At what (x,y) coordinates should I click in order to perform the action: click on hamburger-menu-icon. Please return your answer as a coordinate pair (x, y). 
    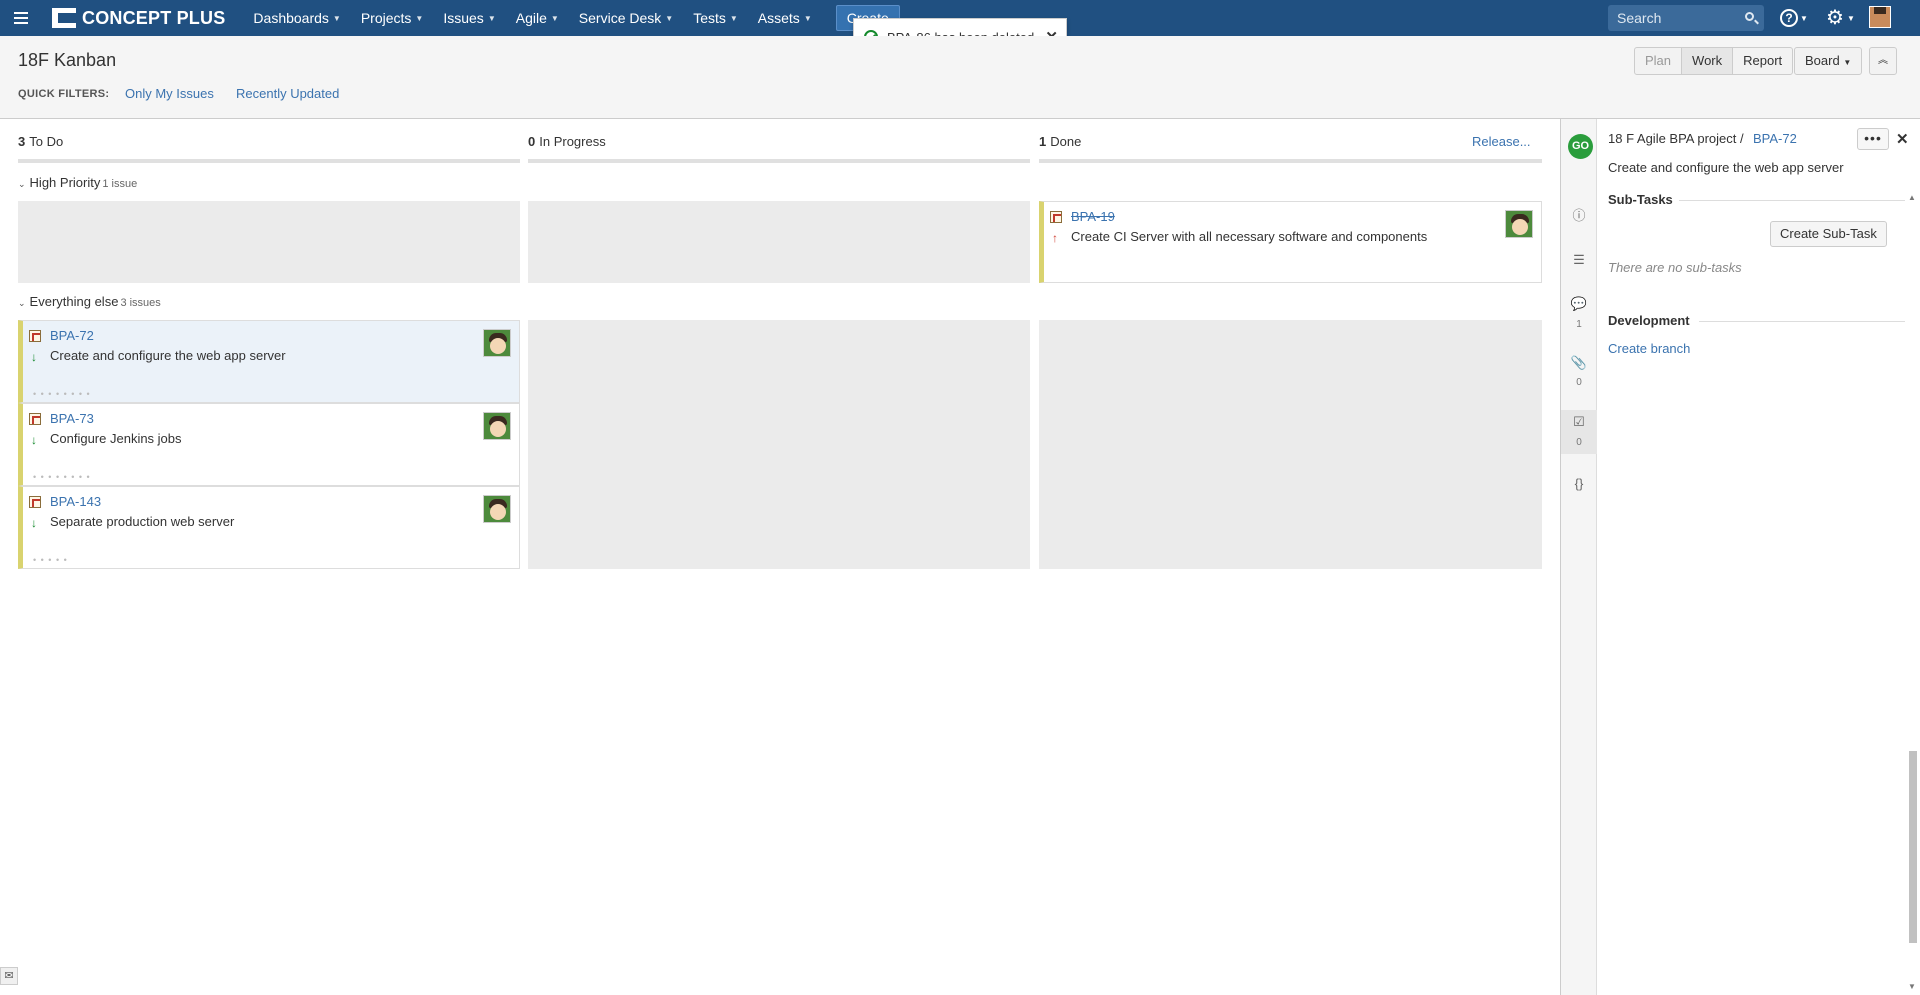
    Looking at the image, I should click on (26, 18).